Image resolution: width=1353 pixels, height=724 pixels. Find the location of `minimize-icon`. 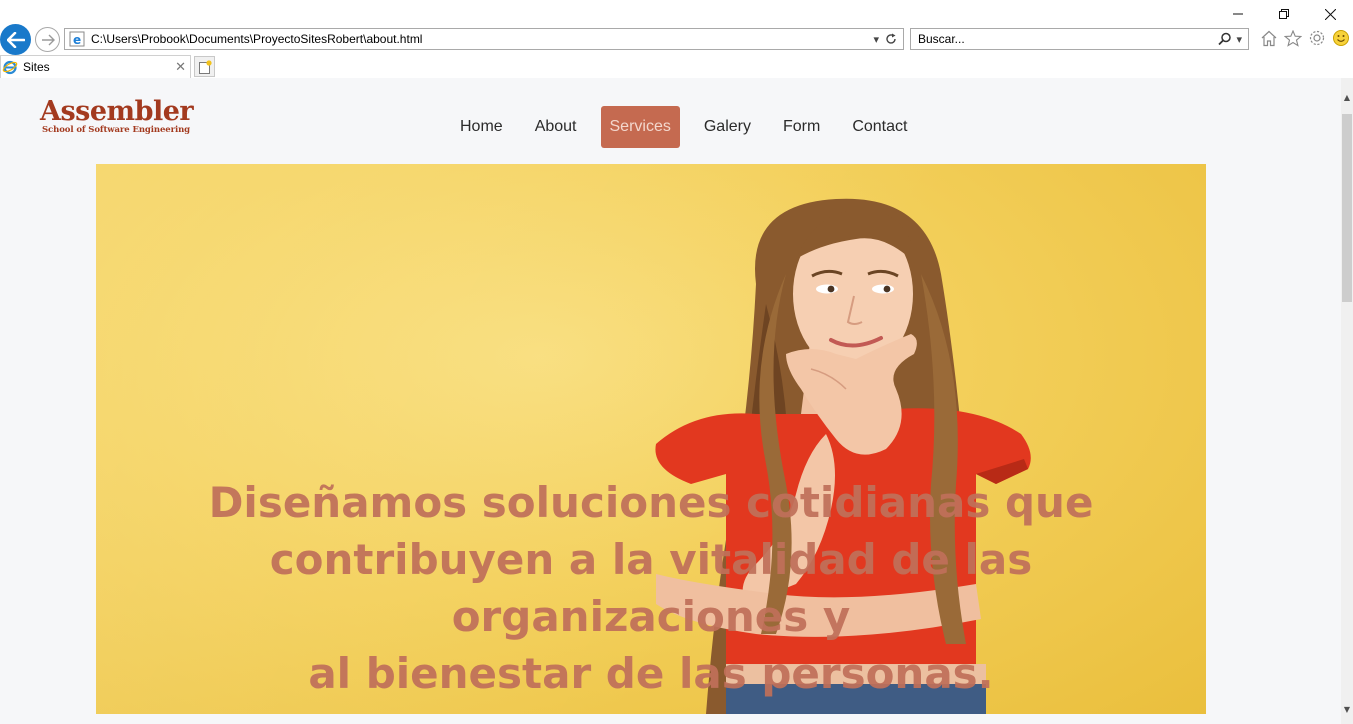

minimize-icon is located at coordinates (1238, 14).